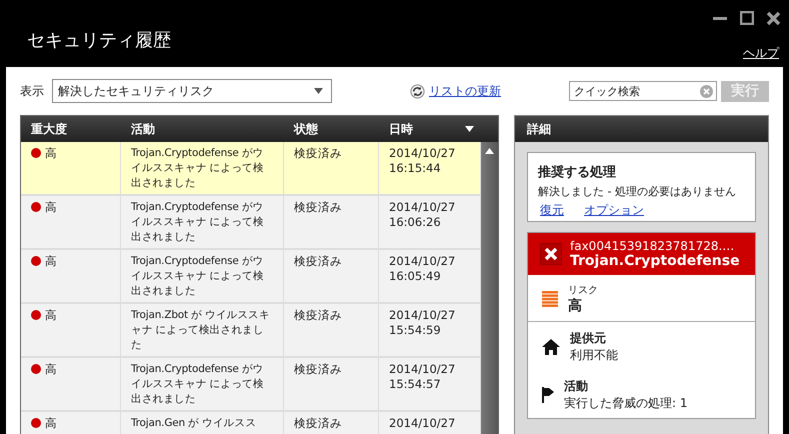 Image resolution: width=789 pixels, height=434 pixels. What do you see at coordinates (422, 376) in the screenshot?
I see `datetime-text: 2014/10/27 15:54:57` at bounding box center [422, 376].